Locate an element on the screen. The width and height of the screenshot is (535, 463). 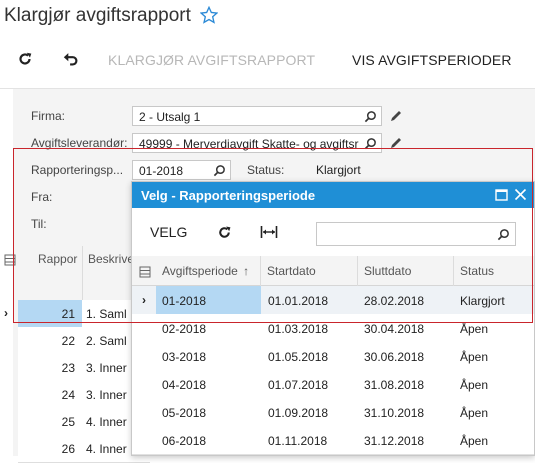
firma-field: 2 - Utsalg 1 is located at coordinates (257, 116).